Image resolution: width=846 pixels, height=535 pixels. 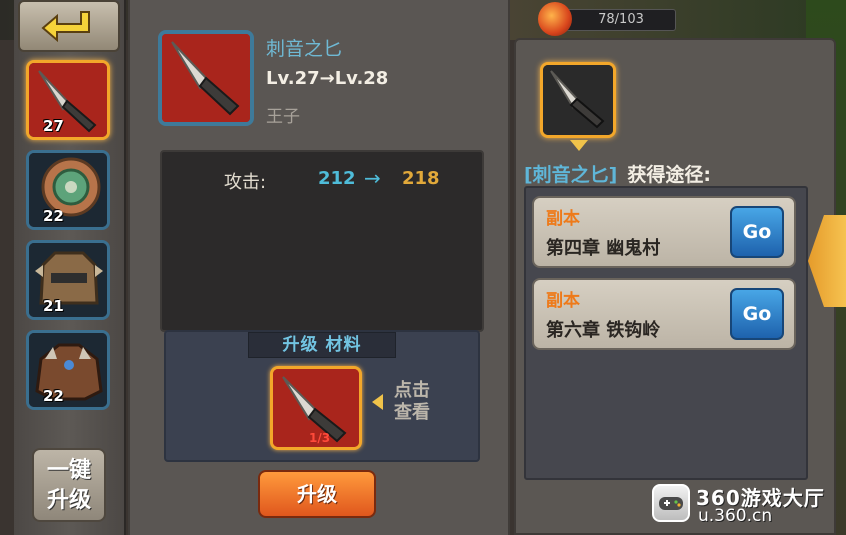 I want to click on shield-icon, so click(x=68, y=190).